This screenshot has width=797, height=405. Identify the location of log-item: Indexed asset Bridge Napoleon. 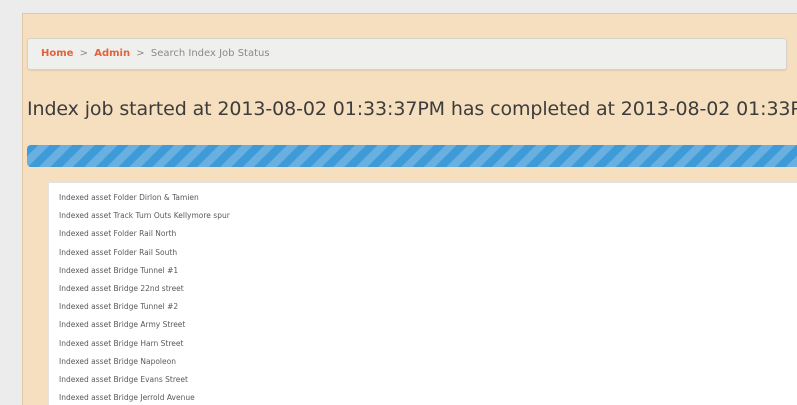
(117, 361).